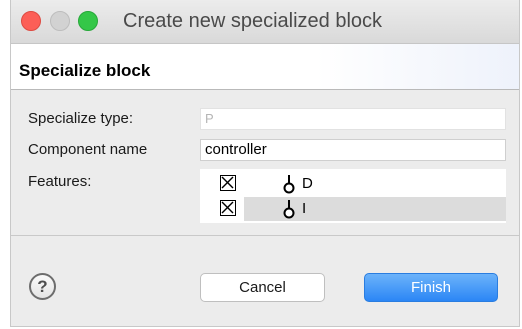 The width and height of the screenshot is (522, 329). What do you see at coordinates (353, 119) in the screenshot?
I see `specialize-type-field: P` at bounding box center [353, 119].